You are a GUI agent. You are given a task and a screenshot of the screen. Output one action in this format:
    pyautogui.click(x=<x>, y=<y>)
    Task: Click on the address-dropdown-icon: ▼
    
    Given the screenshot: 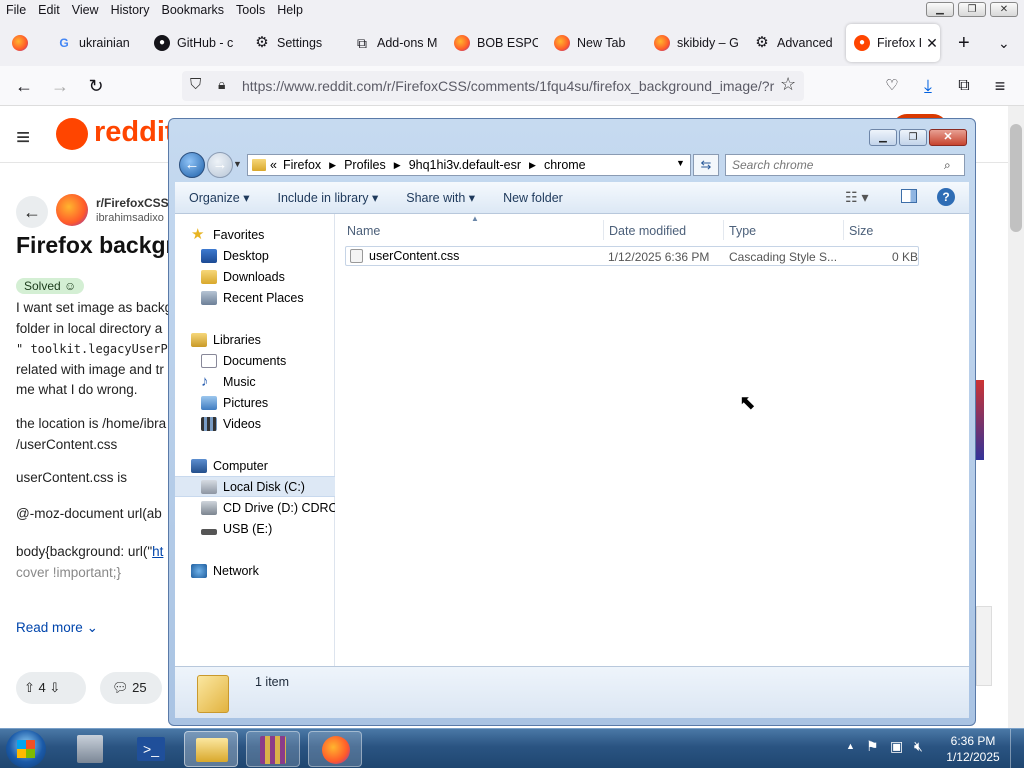 What is the action you would take?
    pyautogui.click(x=680, y=163)
    